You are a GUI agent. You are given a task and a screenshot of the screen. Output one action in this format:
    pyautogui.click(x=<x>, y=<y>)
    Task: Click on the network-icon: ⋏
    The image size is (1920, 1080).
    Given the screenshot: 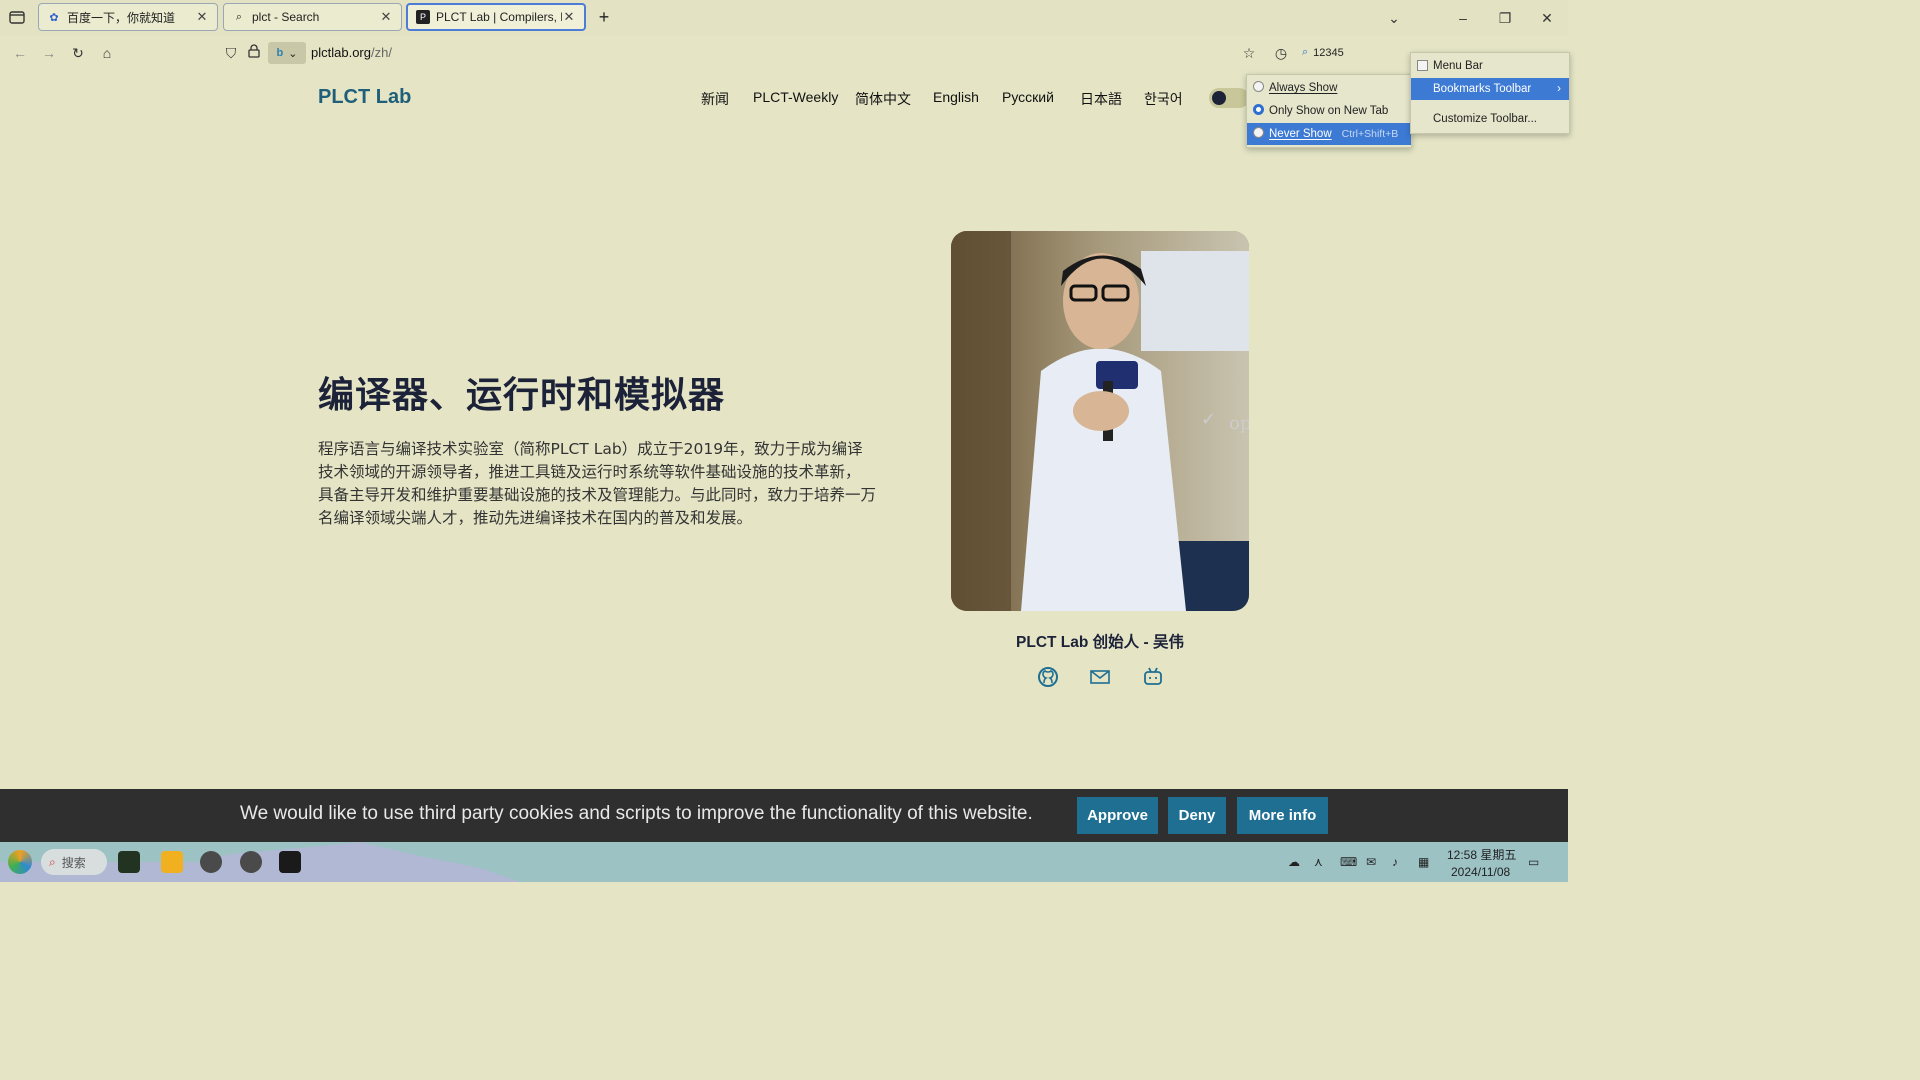 What is the action you would take?
    pyautogui.click(x=1318, y=862)
    